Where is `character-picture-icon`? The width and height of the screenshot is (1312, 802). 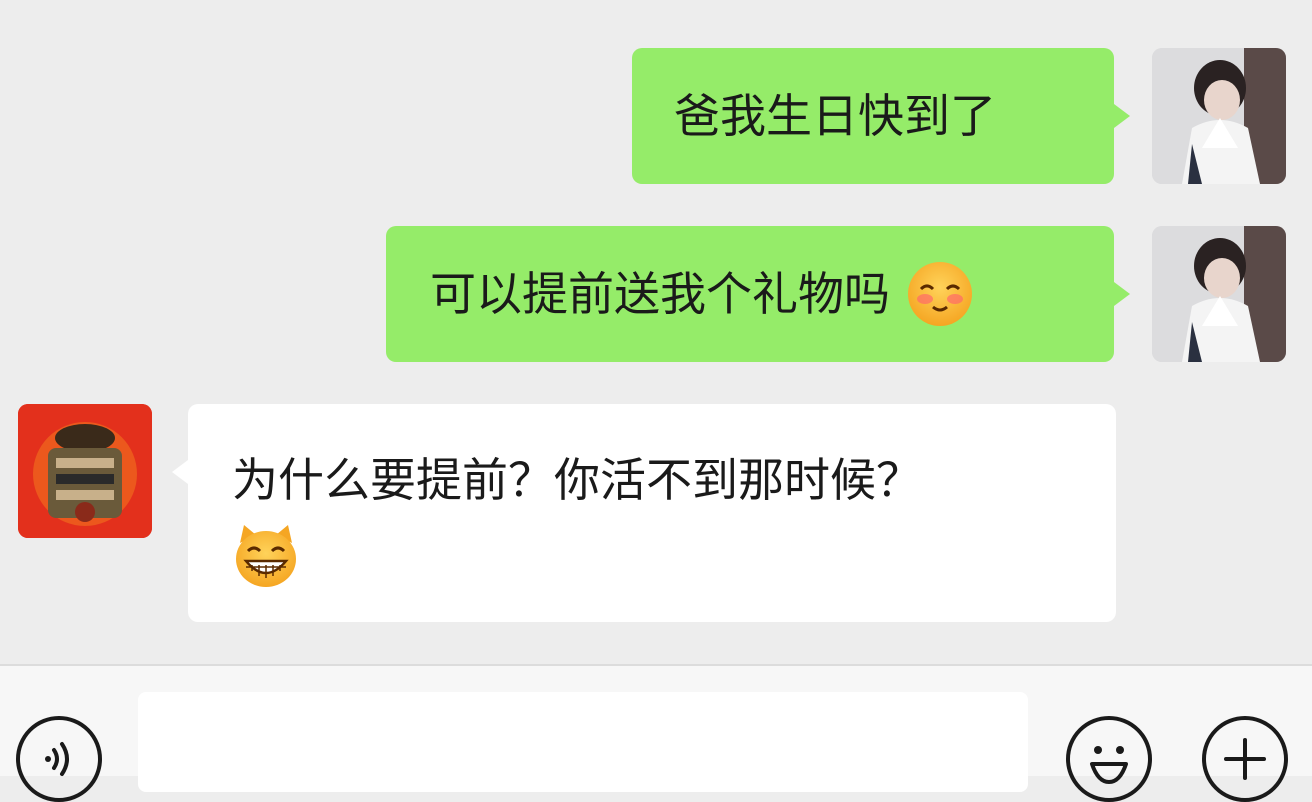 character-picture-icon is located at coordinates (85, 471).